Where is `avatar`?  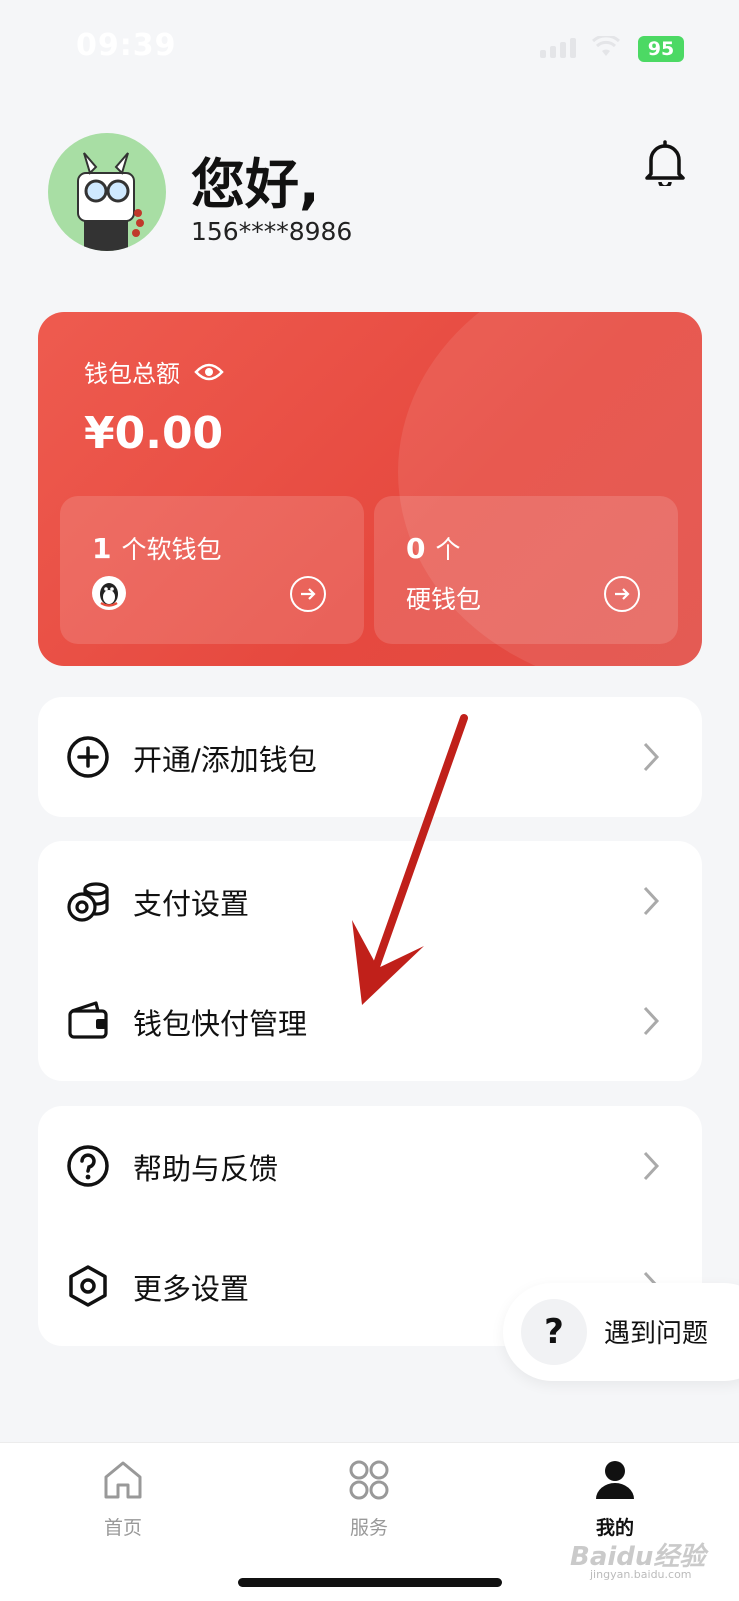
avatar is located at coordinates (107, 192).